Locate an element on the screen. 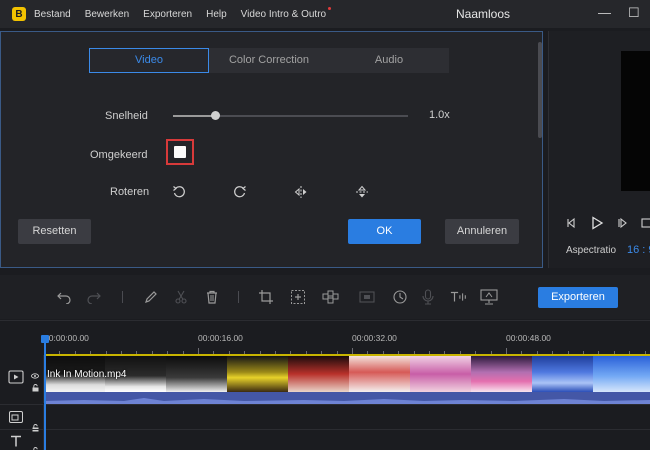 This screenshot has width=650, height=450. tick-label: 00:00:48.00 is located at coordinates (528, 338).